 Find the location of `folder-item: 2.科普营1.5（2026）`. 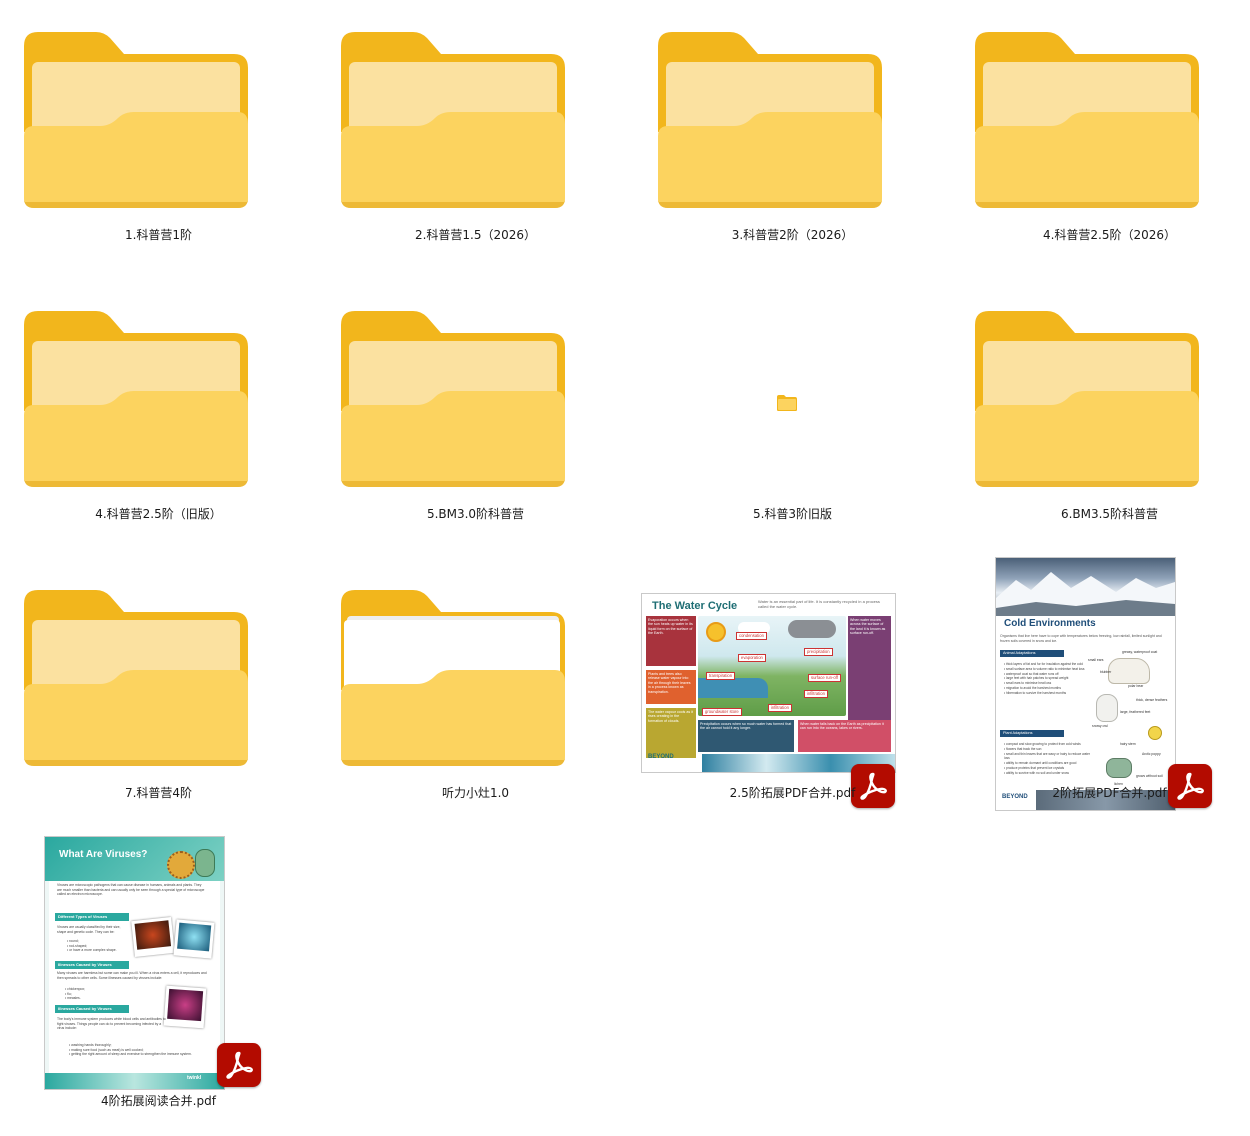

folder-item: 2.科普营1.5（2026） is located at coordinates (475, 139).